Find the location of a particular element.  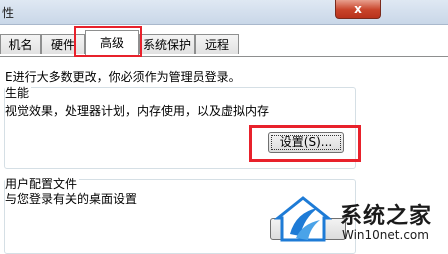

tab-remote: 远程 is located at coordinates (217, 44).